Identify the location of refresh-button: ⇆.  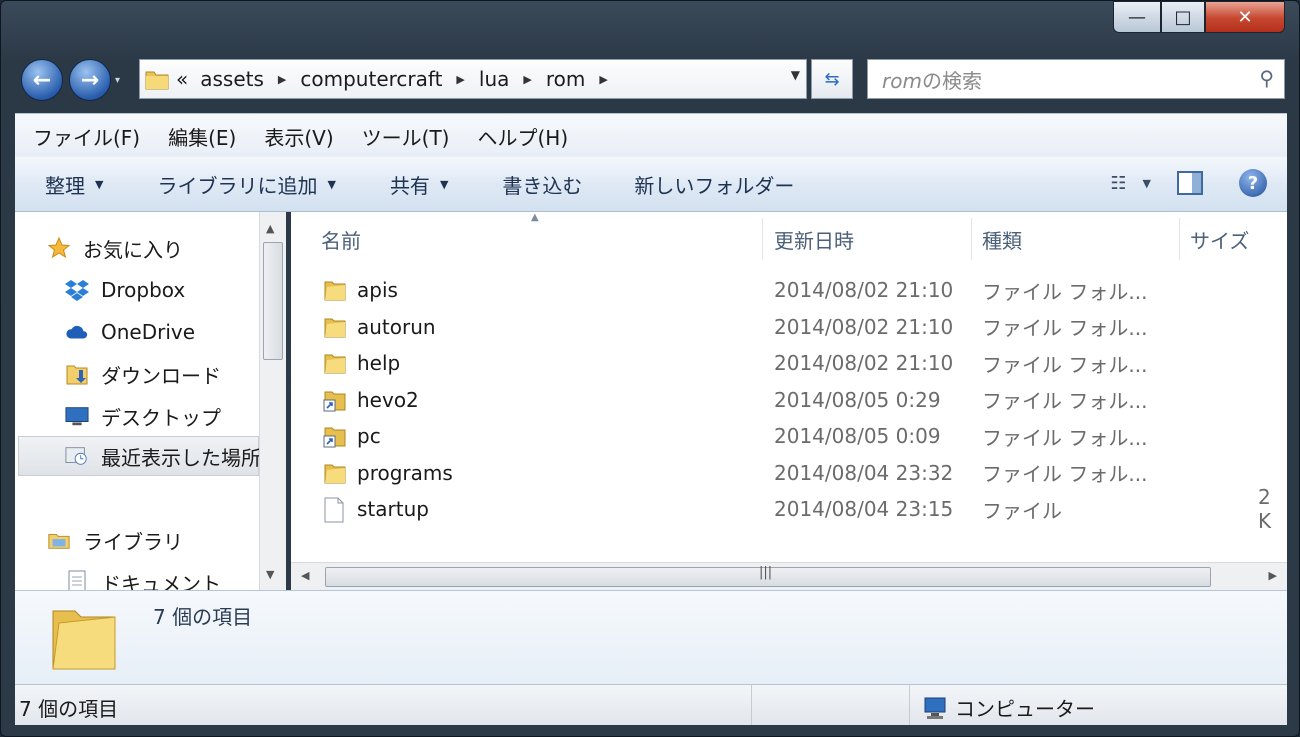
(832, 79).